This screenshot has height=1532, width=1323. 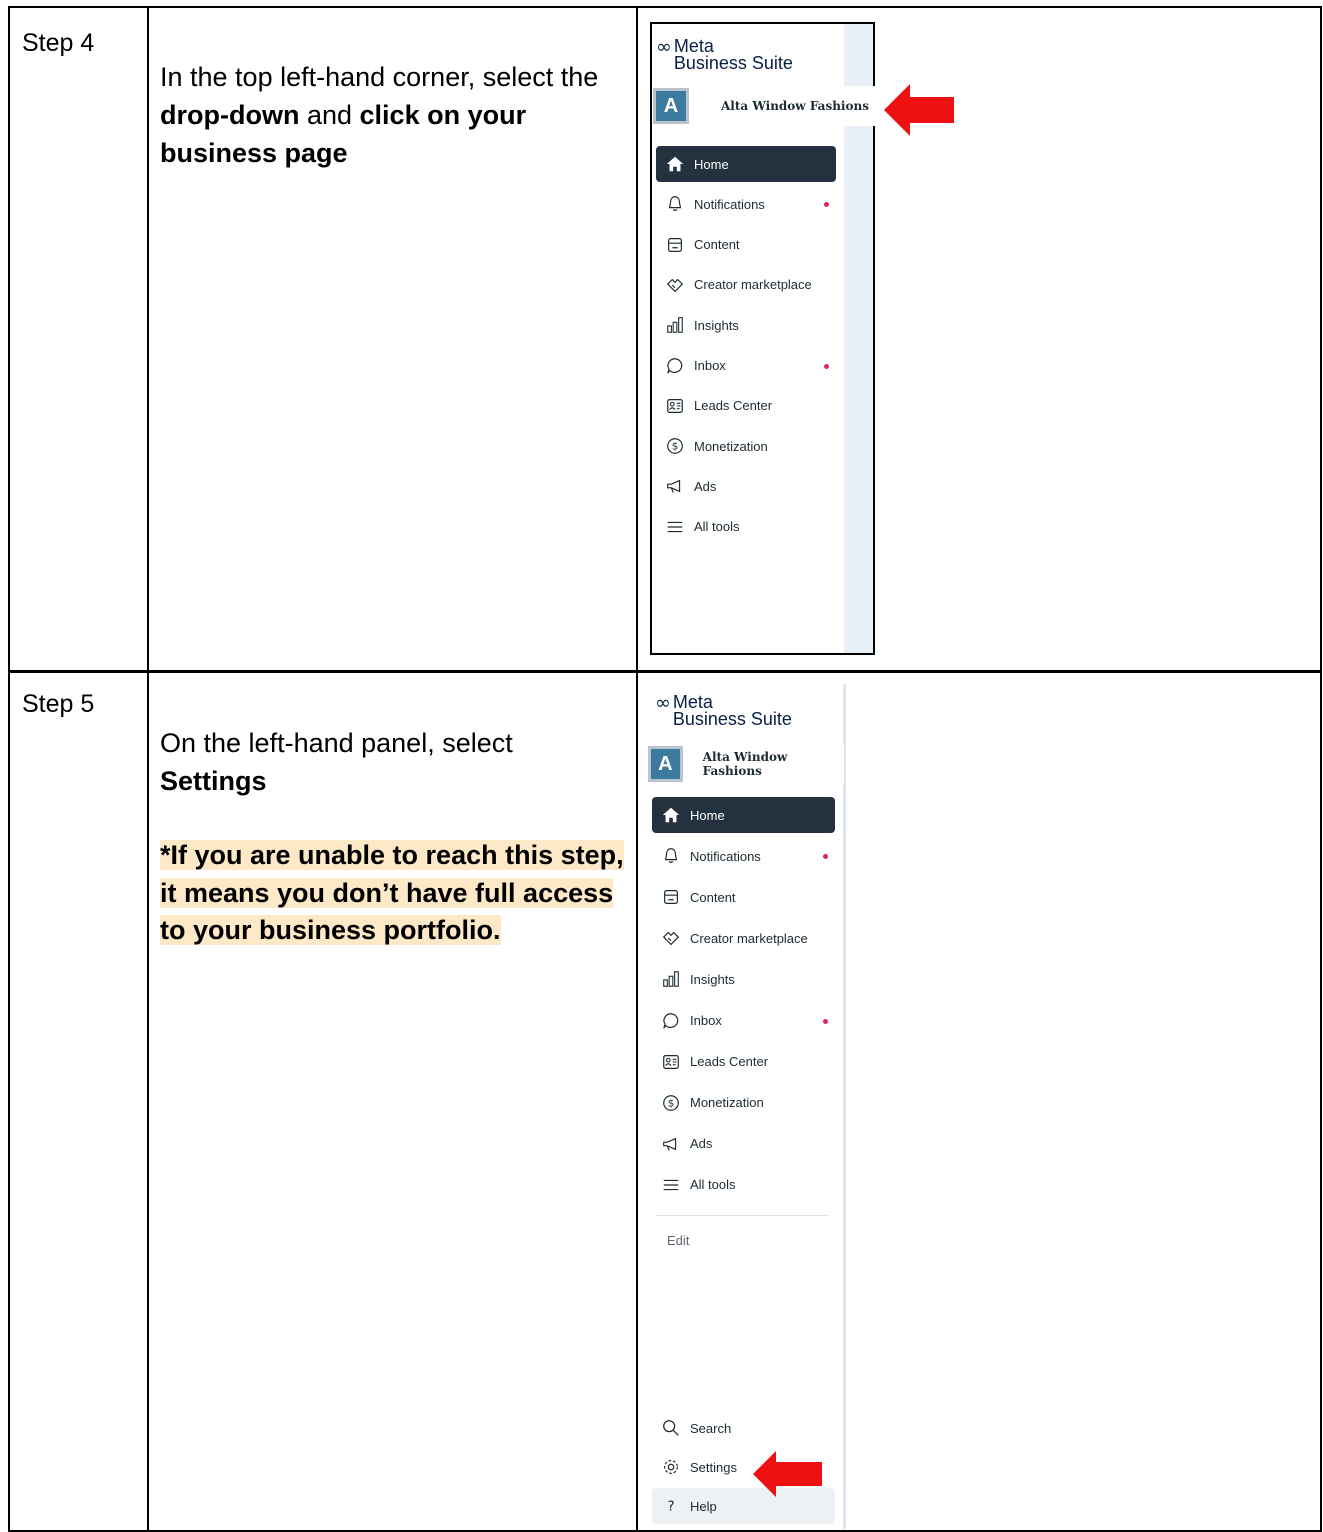 I want to click on pointer-arrow, so click(x=919, y=110).